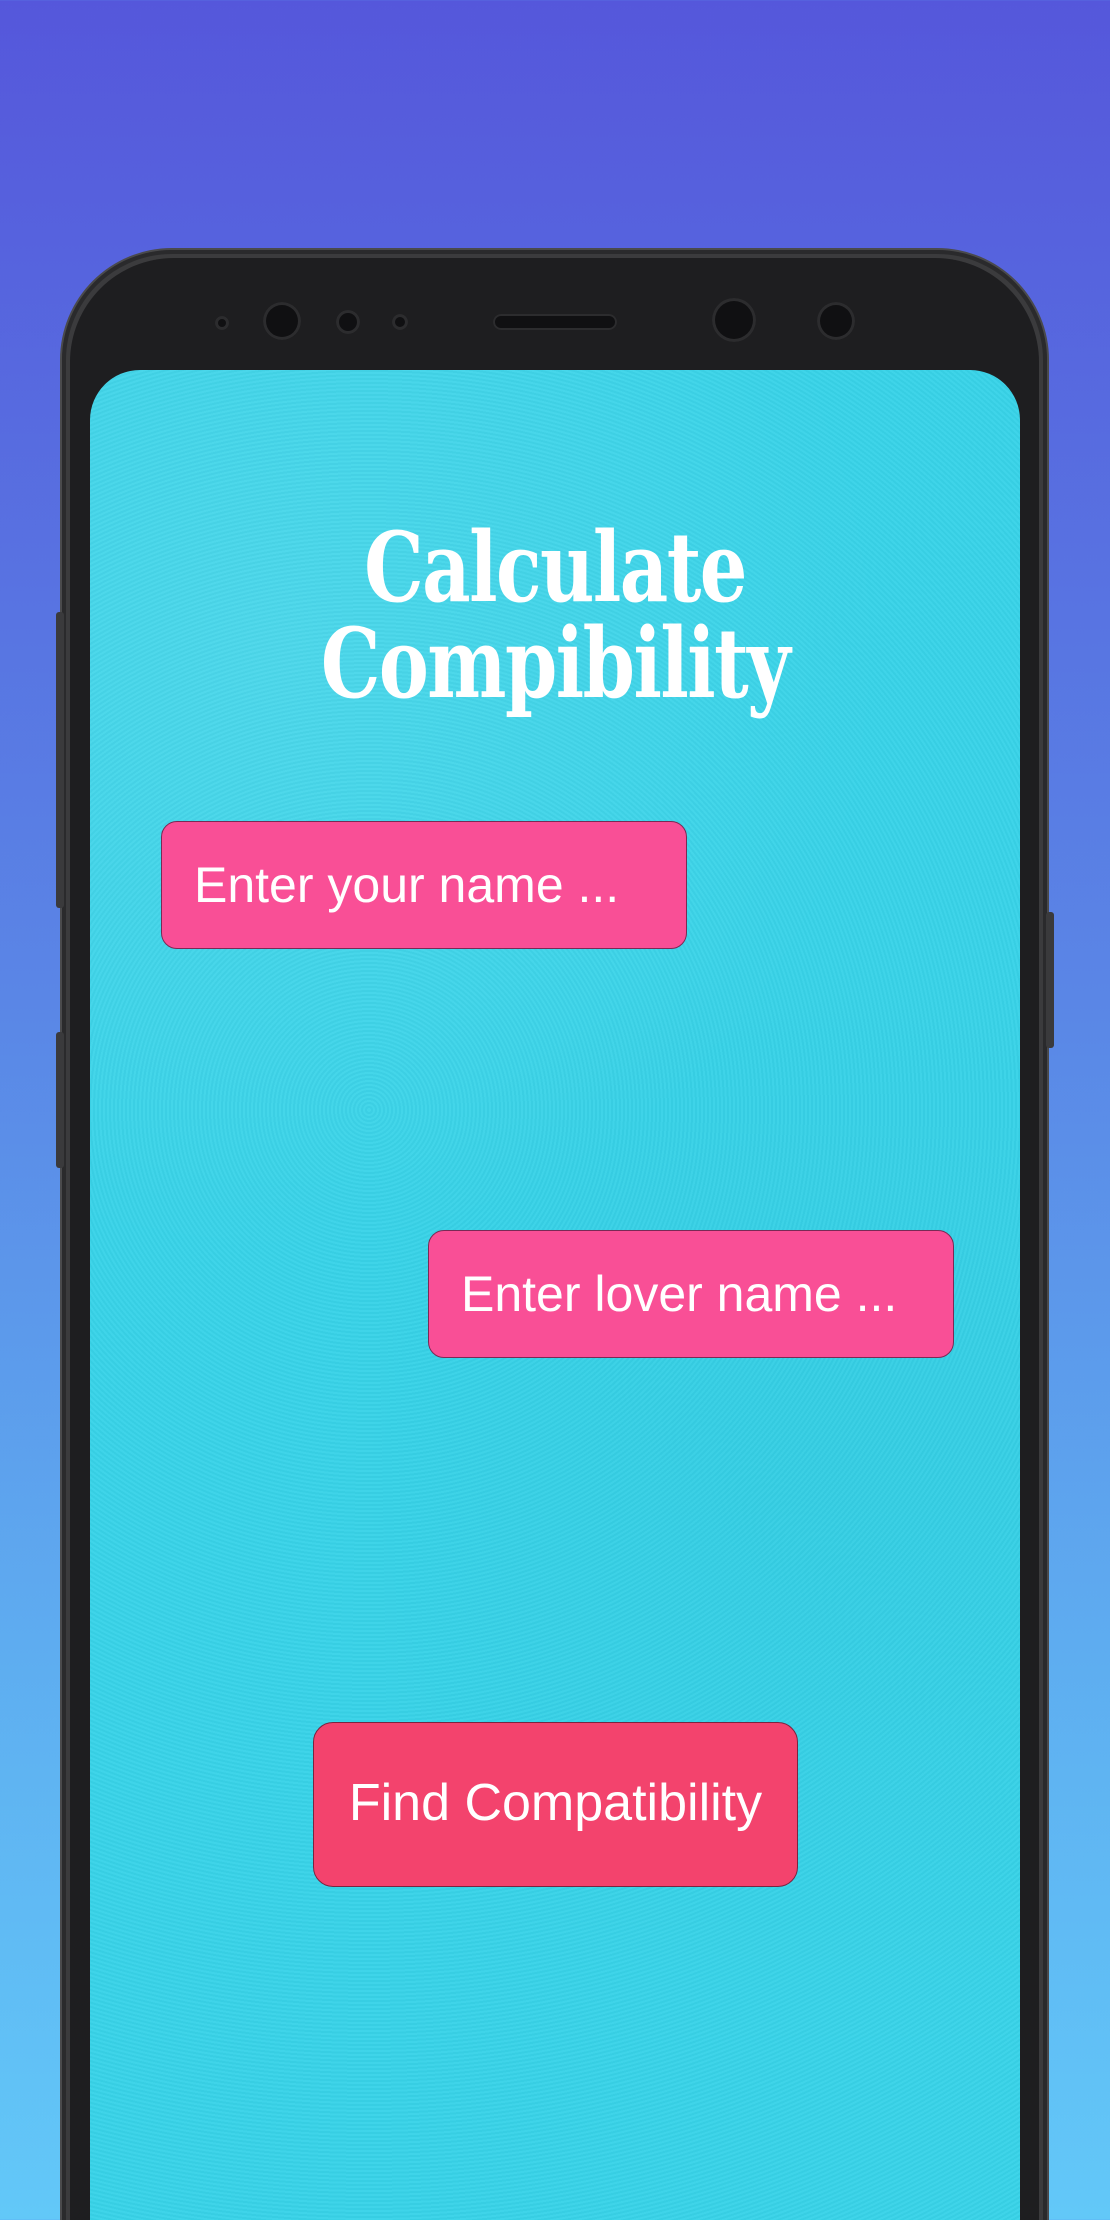 Image resolution: width=1110 pixels, height=2220 pixels. Describe the element at coordinates (424, 885) in the screenshot. I see `your-name-input` at that location.